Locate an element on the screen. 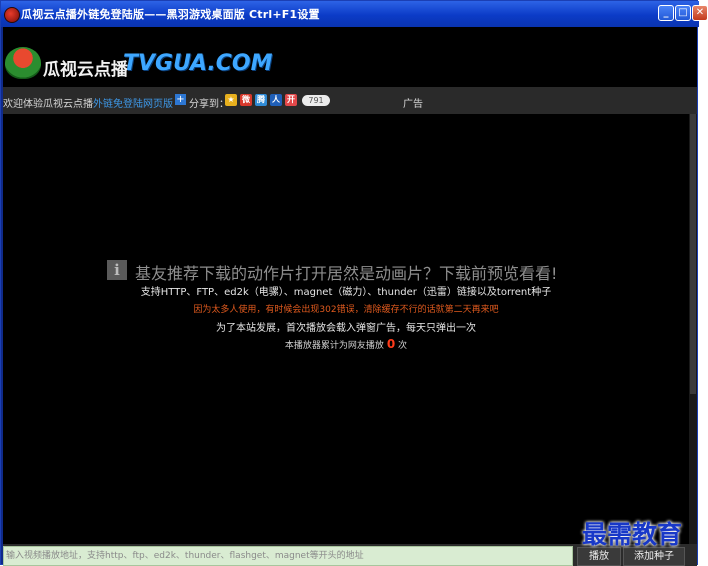 This screenshot has height=566, width=708. scrollbar-thumb is located at coordinates (693, 254).